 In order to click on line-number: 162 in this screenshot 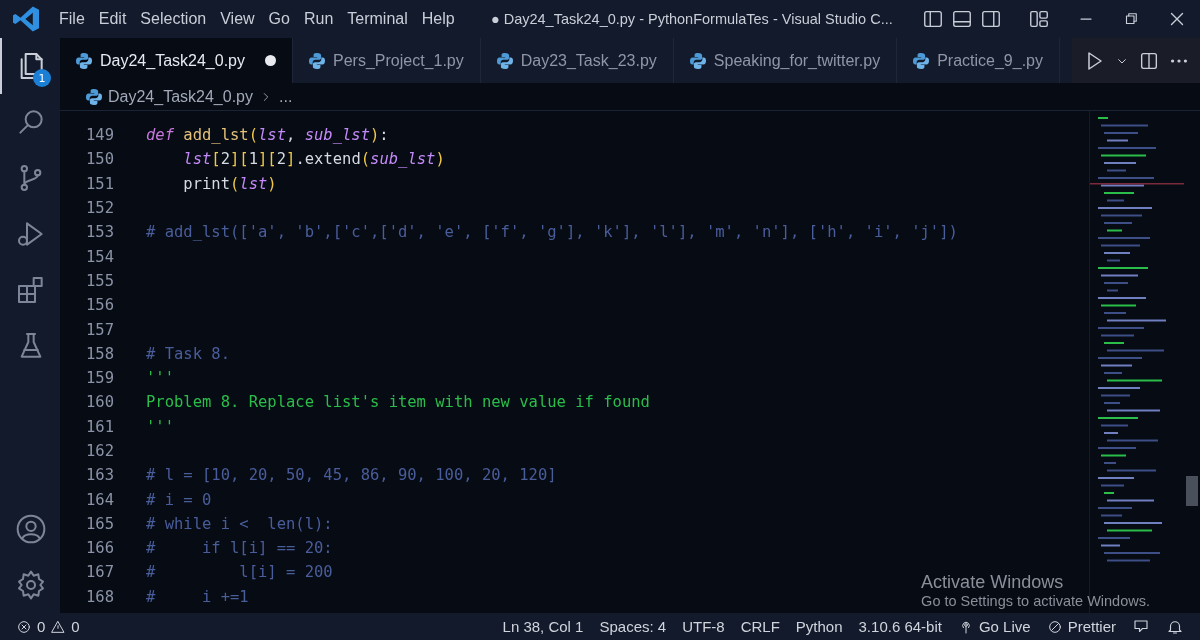, I will do `click(99, 451)`.